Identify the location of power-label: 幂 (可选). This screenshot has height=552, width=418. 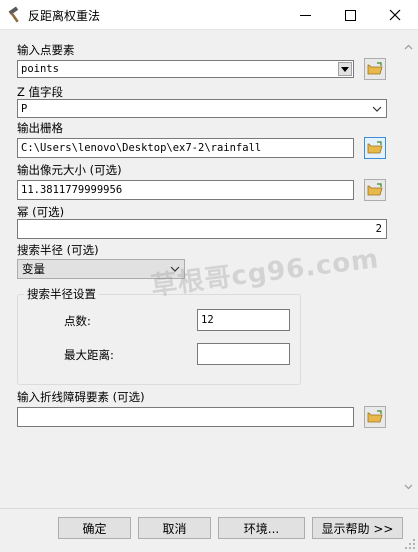
(41, 212).